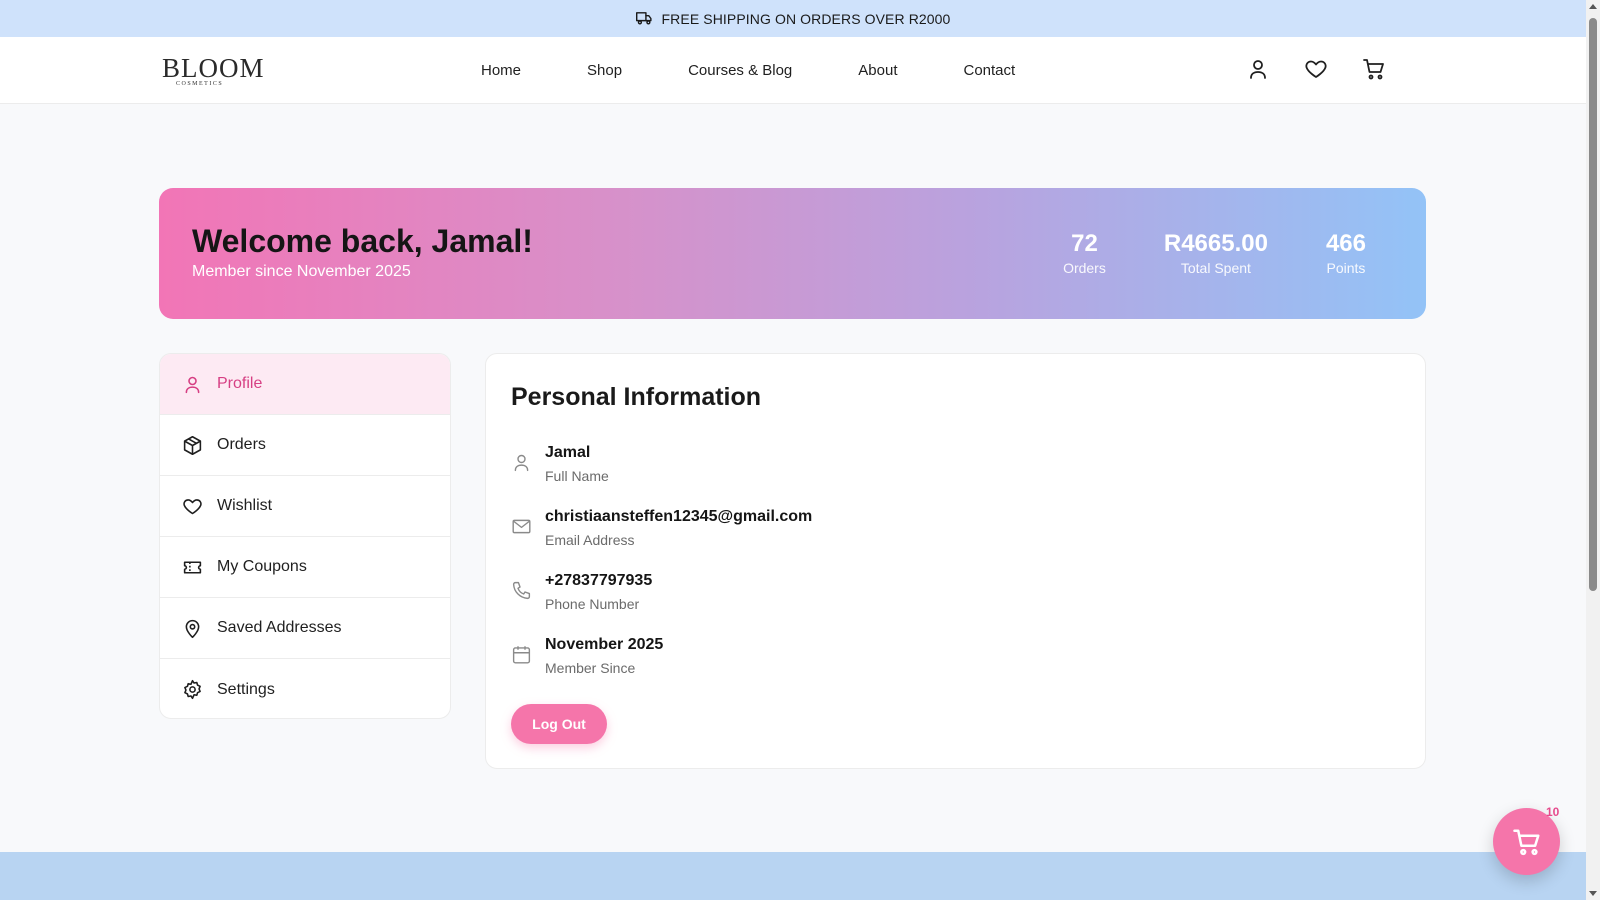 The image size is (1600, 900). Describe the element at coordinates (521, 655) in the screenshot. I see `calendar-icon` at that location.